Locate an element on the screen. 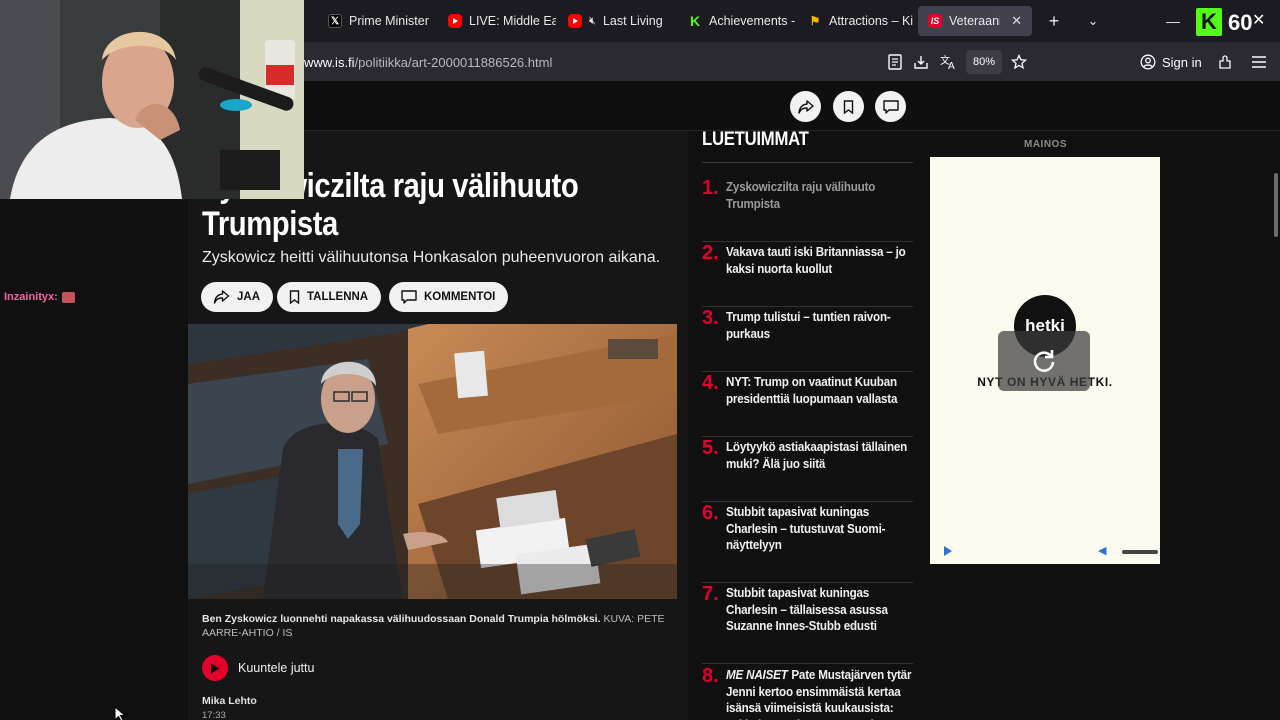 This screenshot has height=720, width=1280. tab-label: Attractions – Ki is located at coordinates (871, 21).